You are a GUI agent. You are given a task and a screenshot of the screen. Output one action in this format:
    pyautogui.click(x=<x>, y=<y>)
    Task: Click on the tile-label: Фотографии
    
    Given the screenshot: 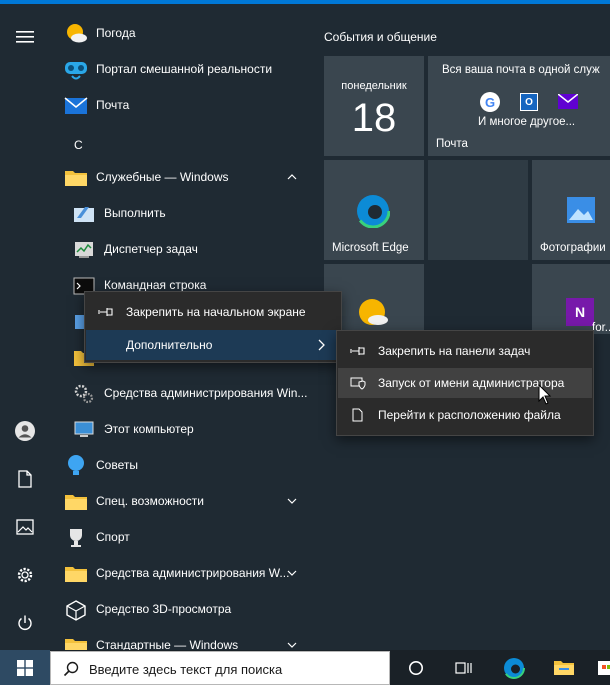 What is the action you would take?
    pyautogui.click(x=573, y=248)
    